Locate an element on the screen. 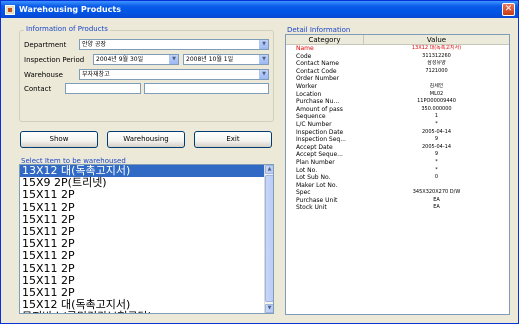  department-select: 안양 공장 ▼ is located at coordinates (174, 44).